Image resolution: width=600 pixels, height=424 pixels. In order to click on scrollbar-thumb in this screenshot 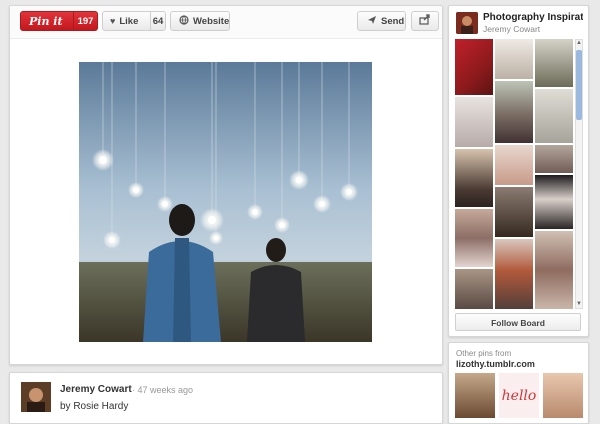, I will do `click(579, 85)`.